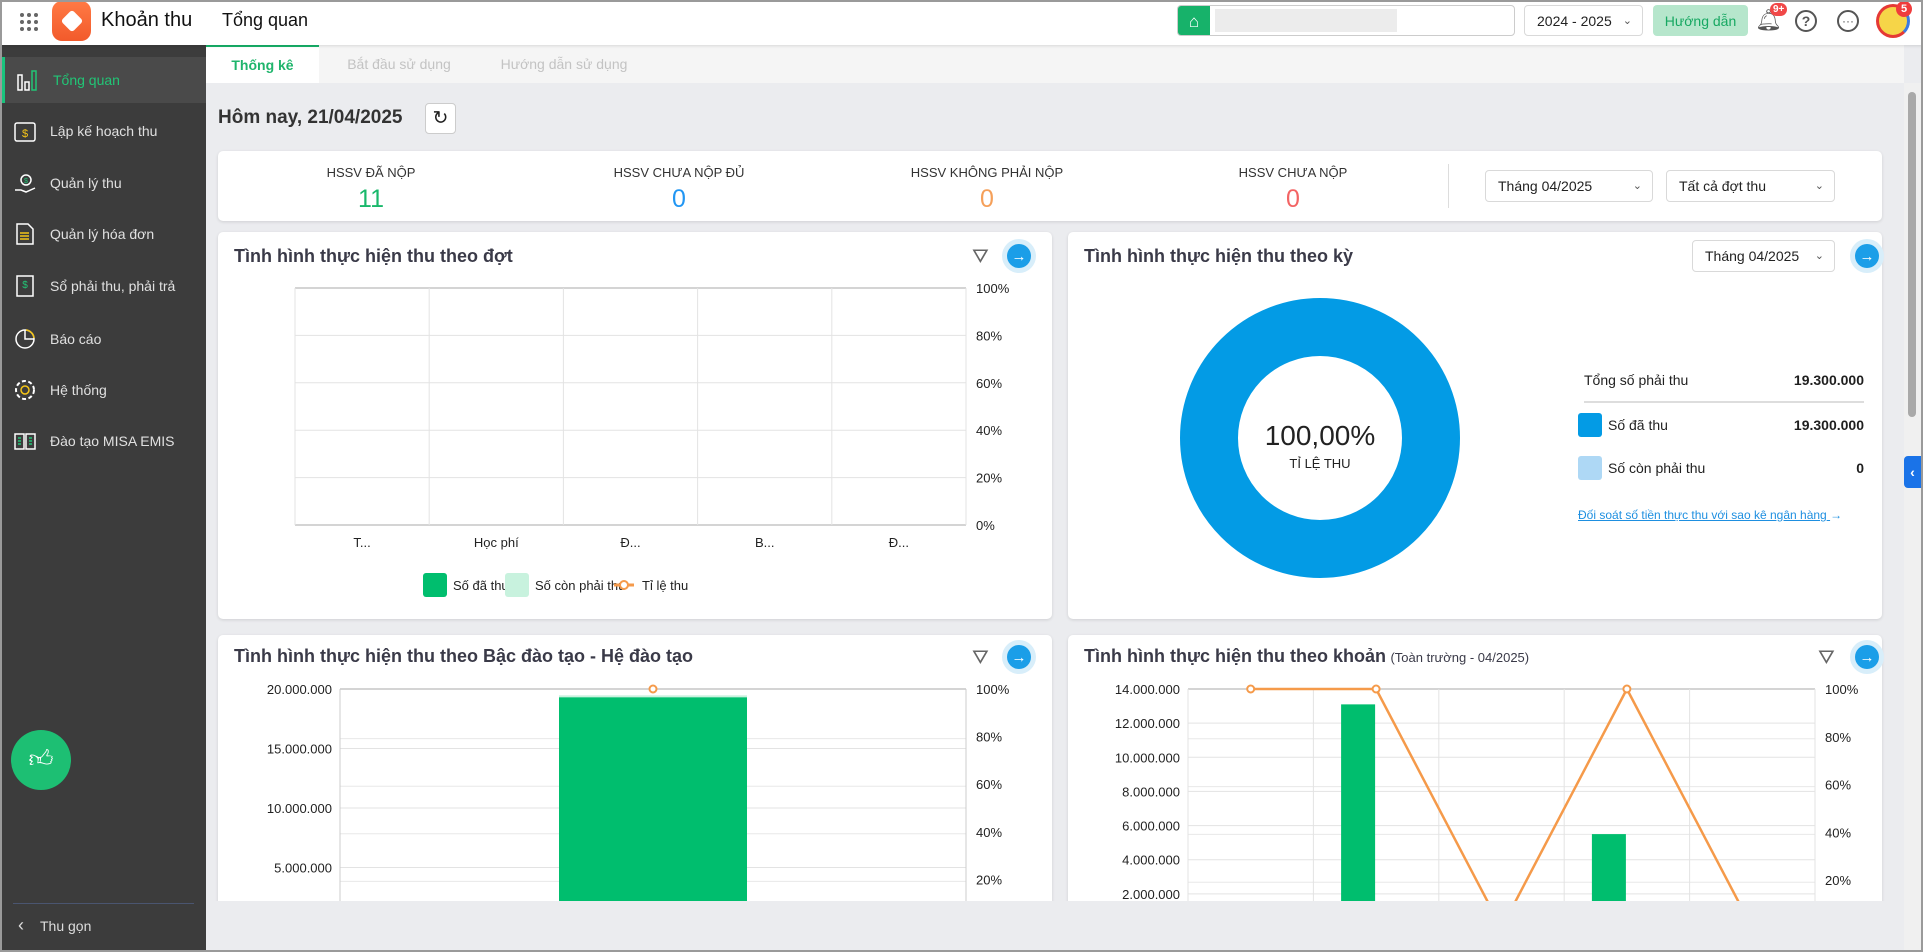  Describe the element at coordinates (29, 22) in the screenshot. I see `apps-grid-icon` at that location.